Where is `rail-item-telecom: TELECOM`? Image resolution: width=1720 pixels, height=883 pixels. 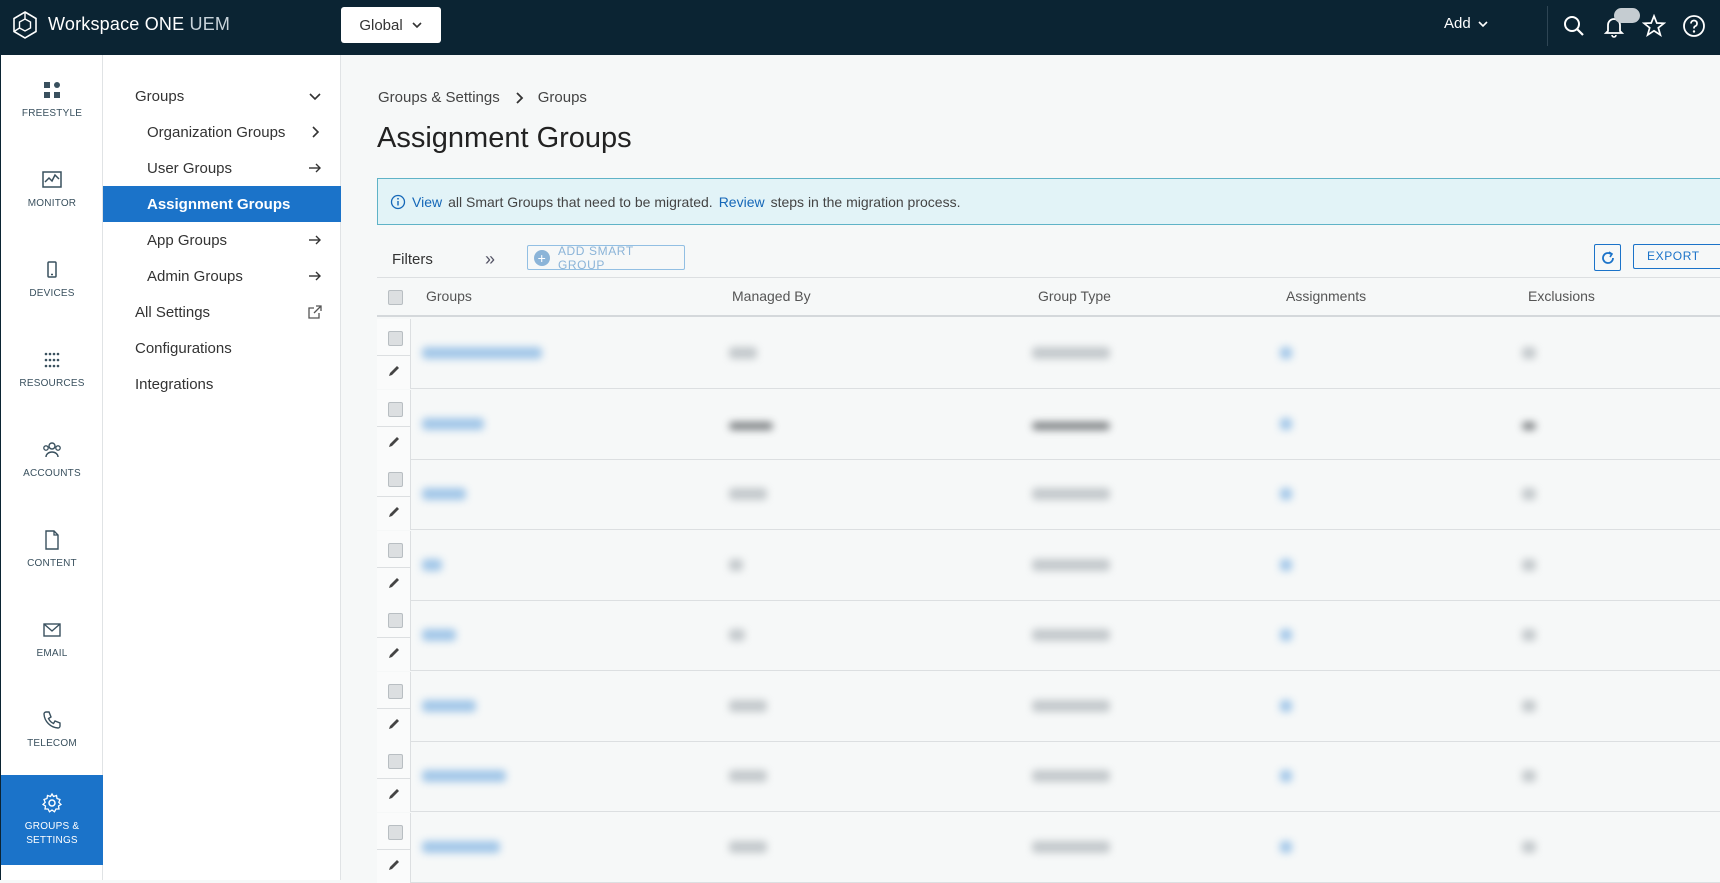 rail-item-telecom: TELECOM is located at coordinates (52, 730).